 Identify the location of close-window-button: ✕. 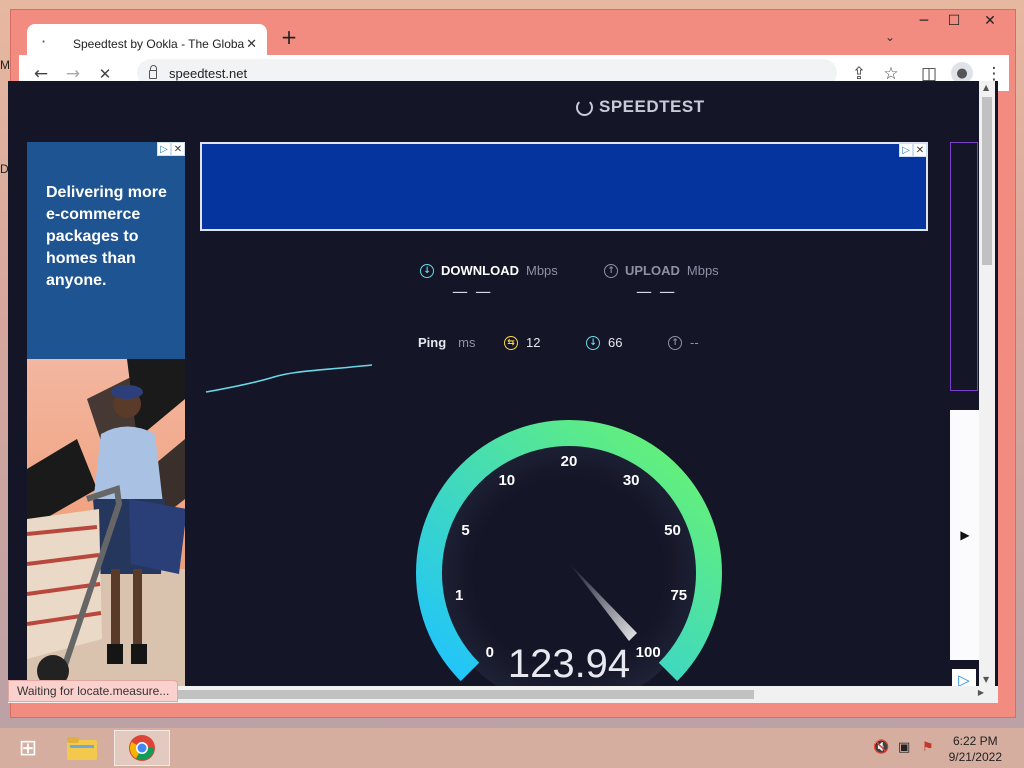
(990, 21).